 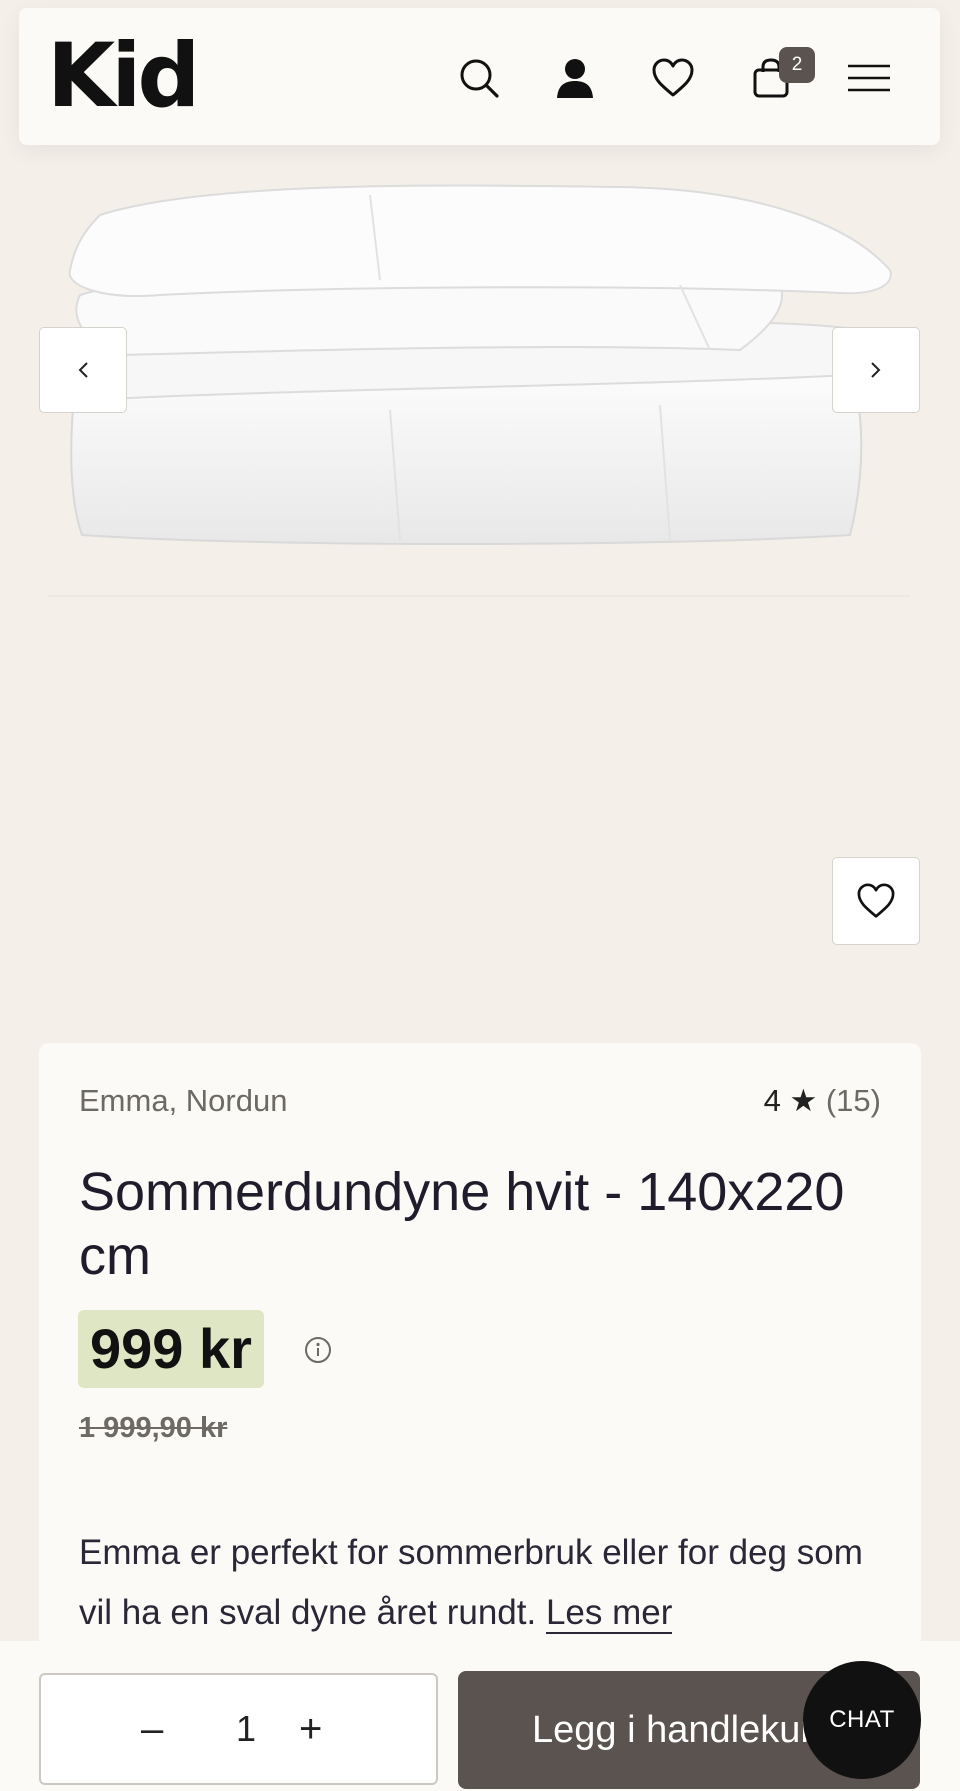 I want to click on site-header: Kid 2, so click(x=479, y=76).